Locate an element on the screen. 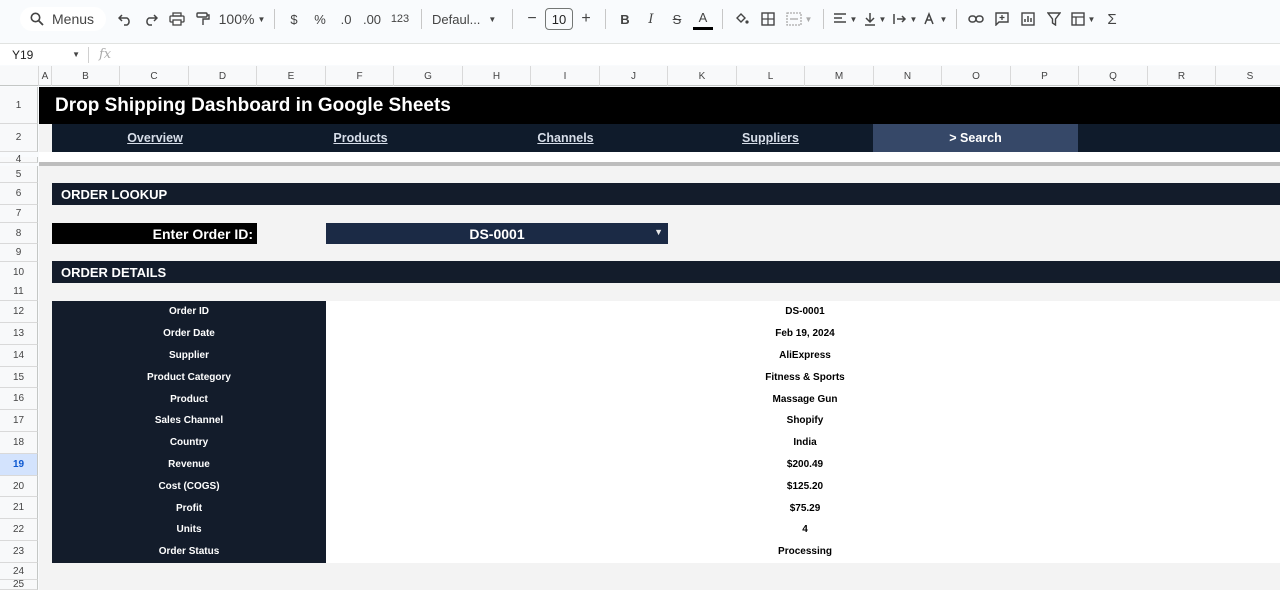 The width and height of the screenshot is (1280, 590). decrease-decimal-button: .0 is located at coordinates (346, 19).